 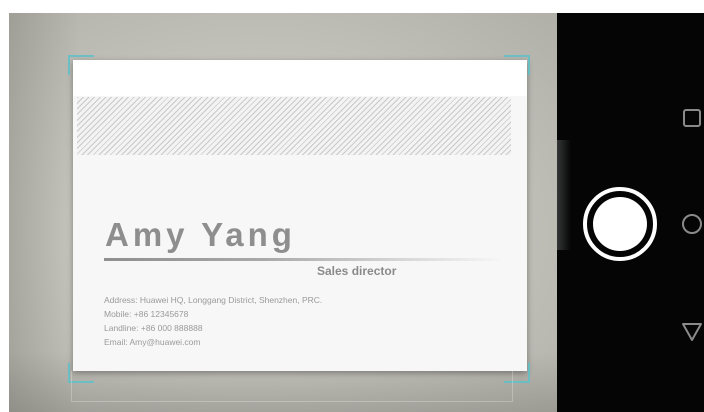 I want to click on recent-apps-button, so click(x=692, y=118).